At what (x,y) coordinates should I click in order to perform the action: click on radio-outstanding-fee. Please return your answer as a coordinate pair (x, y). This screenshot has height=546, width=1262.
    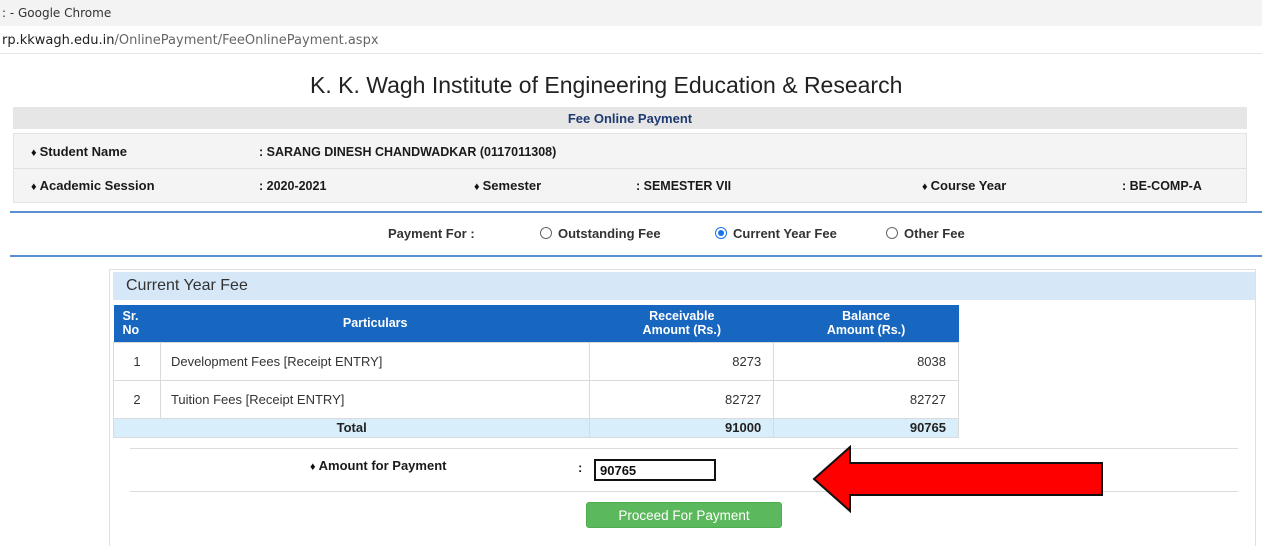
    Looking at the image, I should click on (546, 233).